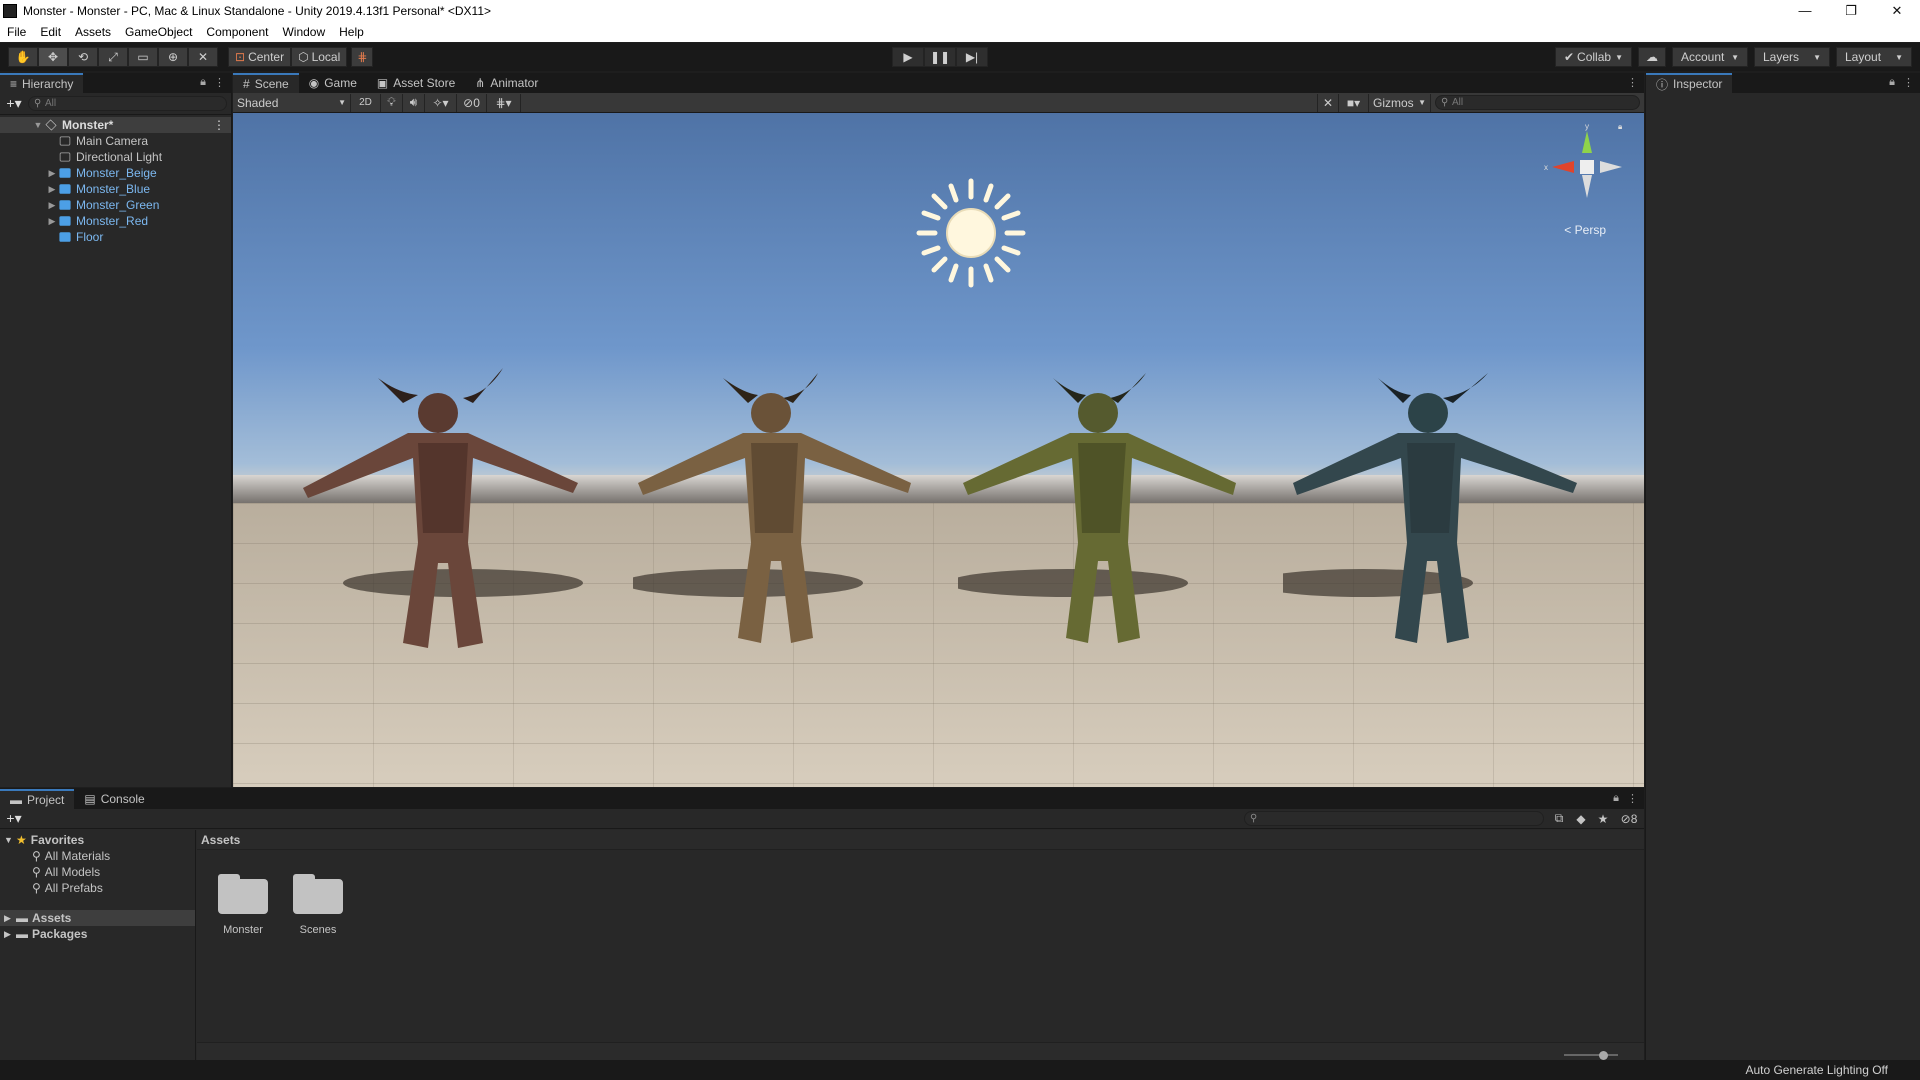 The height and width of the screenshot is (1080, 1920). Describe the element at coordinates (1394, 818) in the screenshot. I see `project-search-input` at that location.